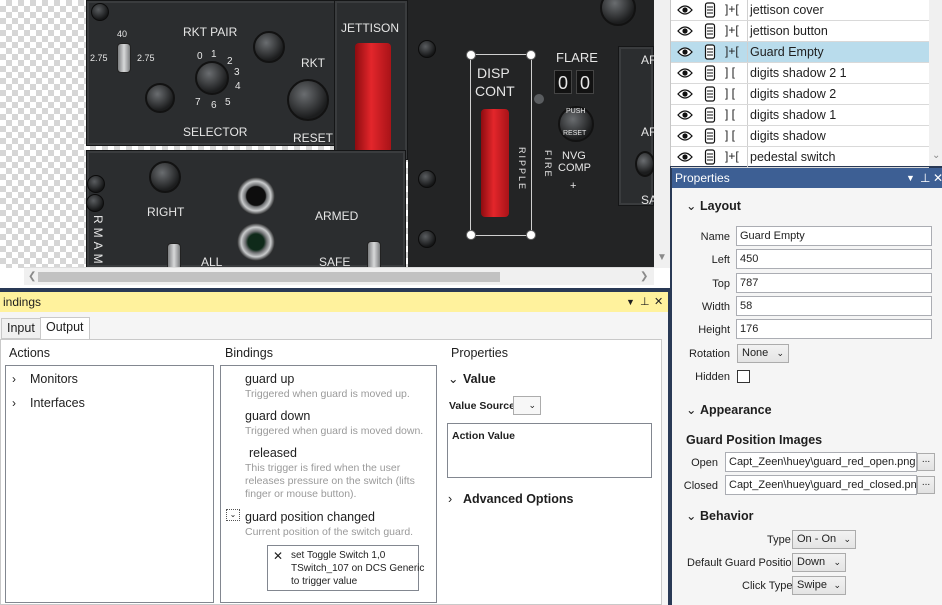 This screenshot has width=942, height=605. What do you see at coordinates (472, 378) in the screenshot?
I see `value-section: ⌄ Value` at bounding box center [472, 378].